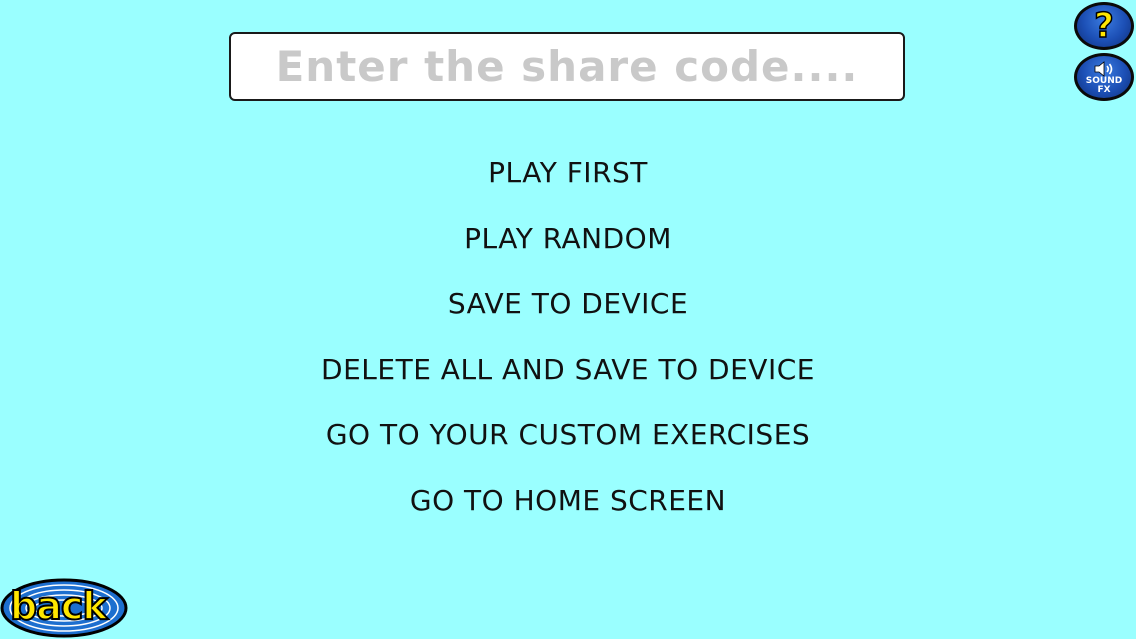 The height and width of the screenshot is (639, 1136). I want to click on question-mark-icon: ?, so click(1103, 26).